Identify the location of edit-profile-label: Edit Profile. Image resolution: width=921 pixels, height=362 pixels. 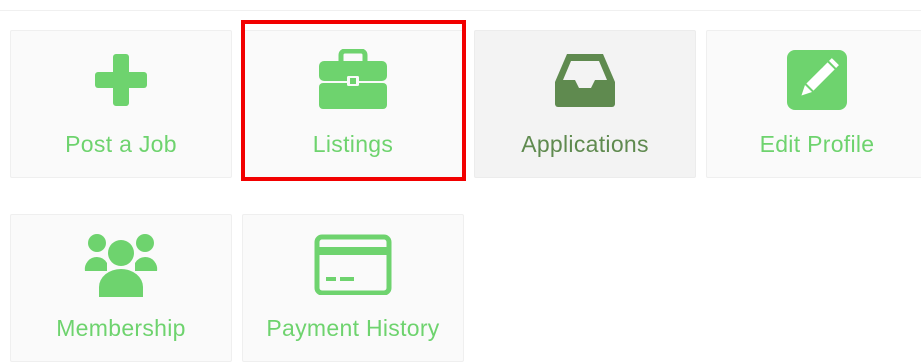
(817, 144).